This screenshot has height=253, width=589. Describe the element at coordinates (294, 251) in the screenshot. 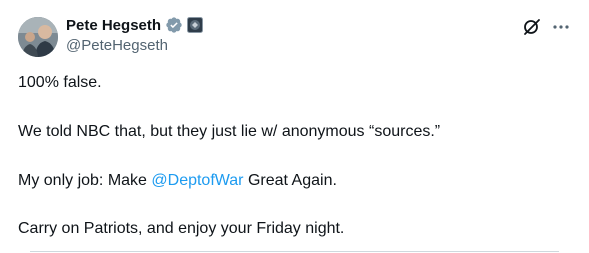

I see `divider` at that location.